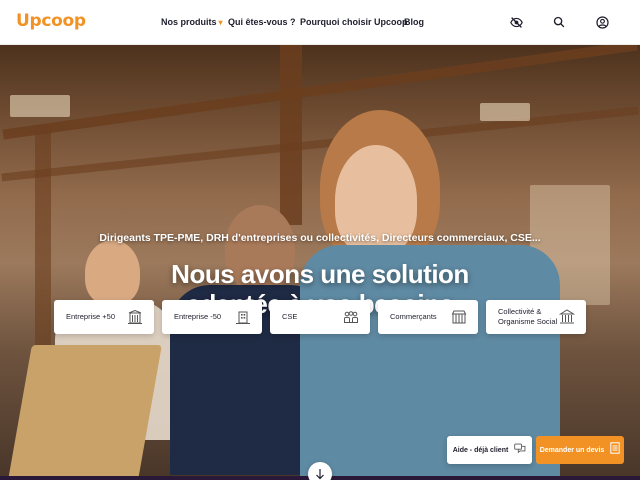 The image size is (640, 480). I want to click on small-building-icon, so click(243, 317).